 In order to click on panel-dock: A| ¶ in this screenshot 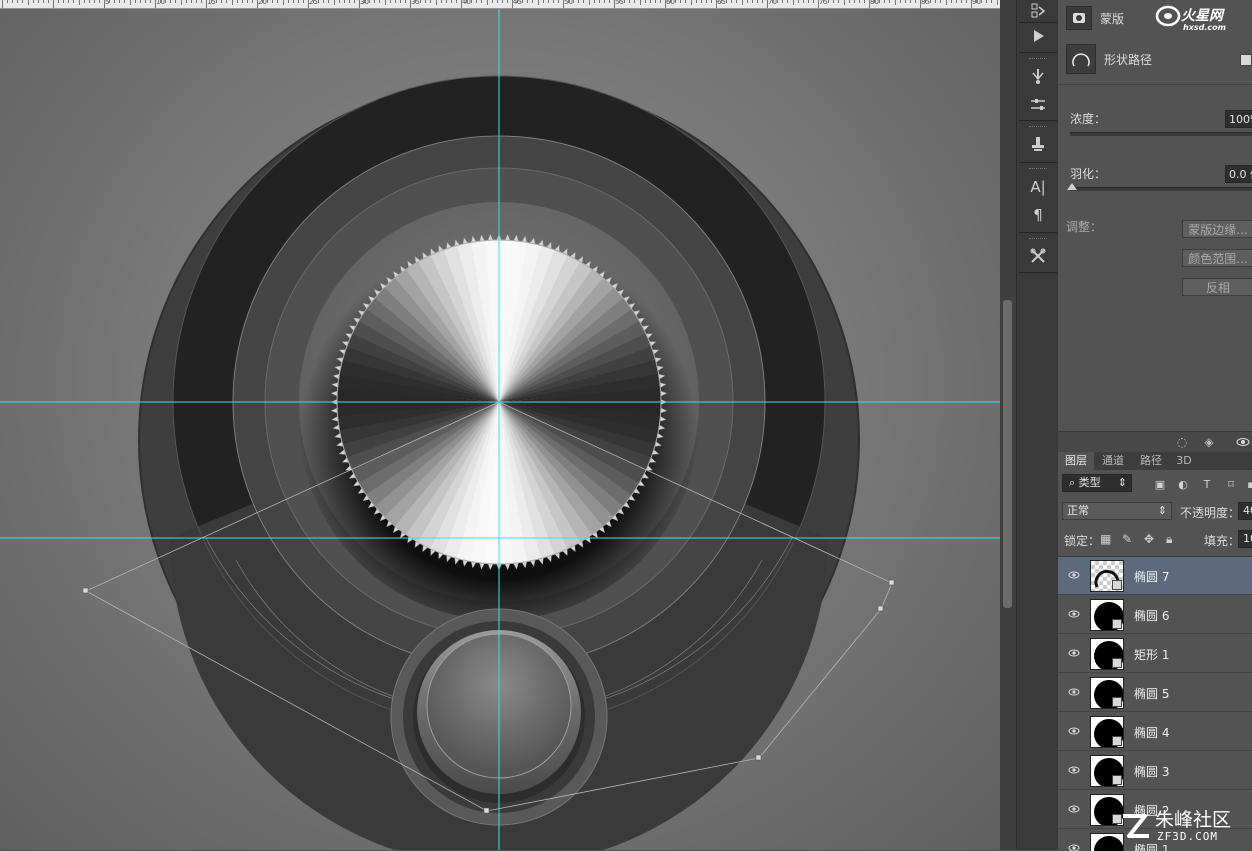, I will do `click(1038, 425)`.